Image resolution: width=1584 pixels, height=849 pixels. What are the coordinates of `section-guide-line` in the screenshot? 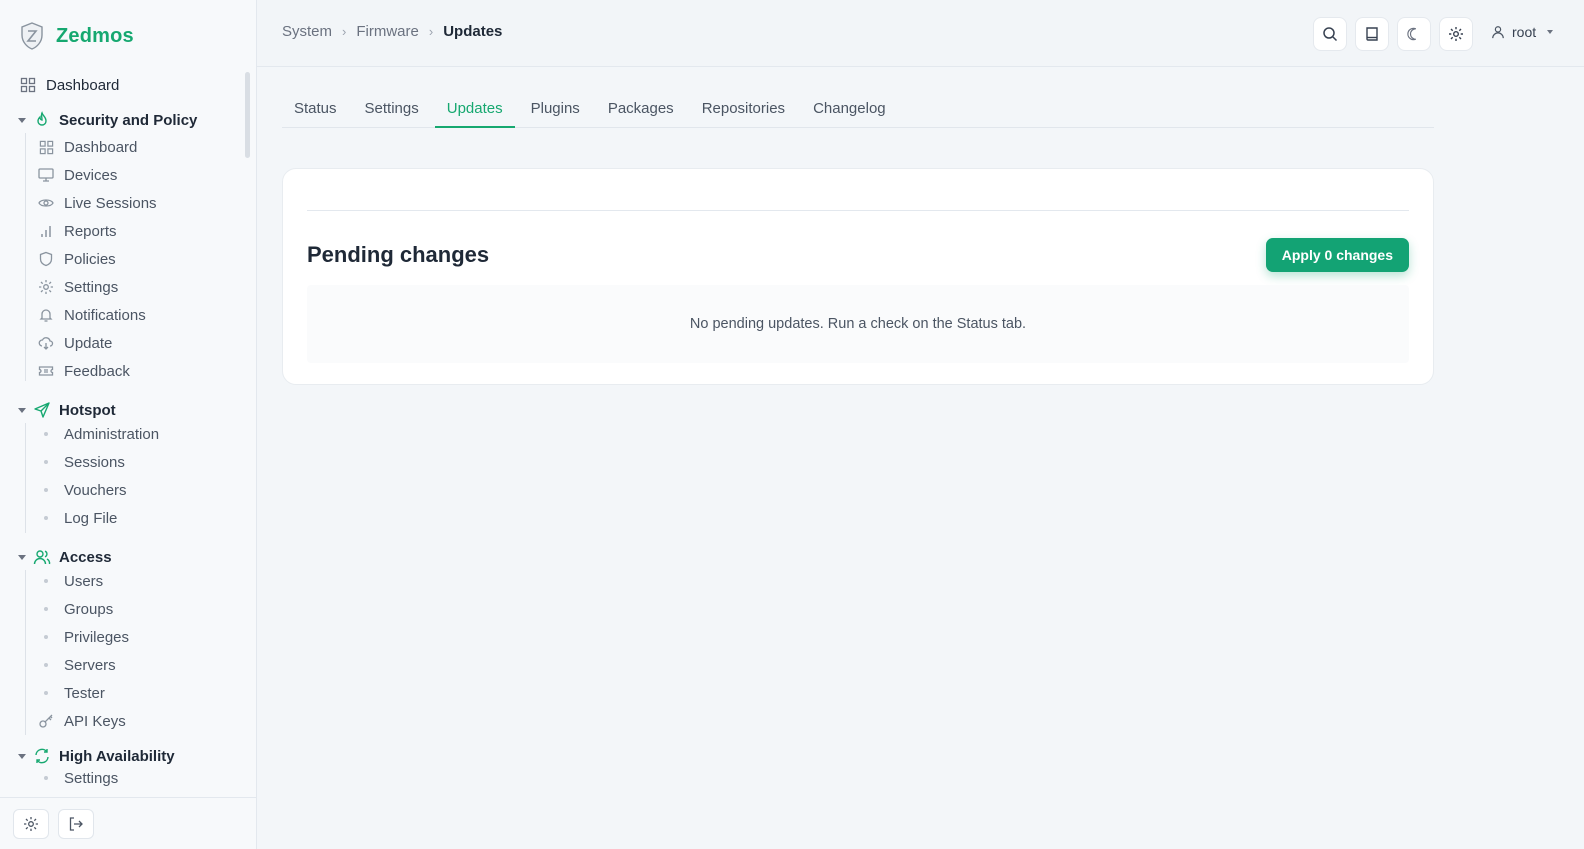 It's located at (25, 478).